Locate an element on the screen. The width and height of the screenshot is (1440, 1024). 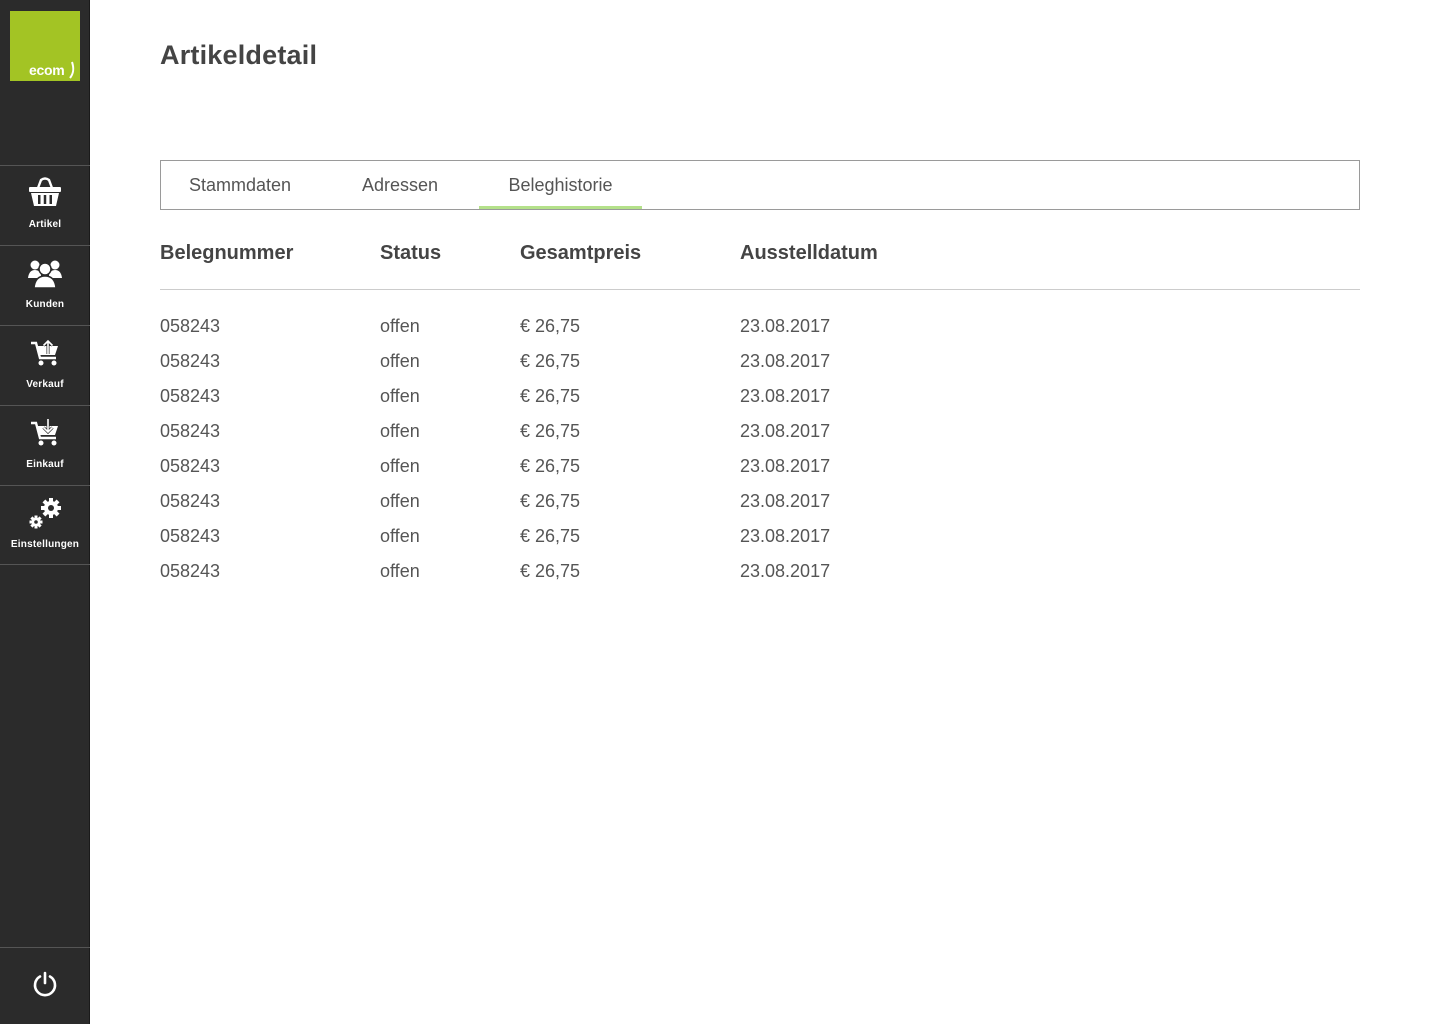
sidebar-item-kunden: Kunden is located at coordinates (45, 285).